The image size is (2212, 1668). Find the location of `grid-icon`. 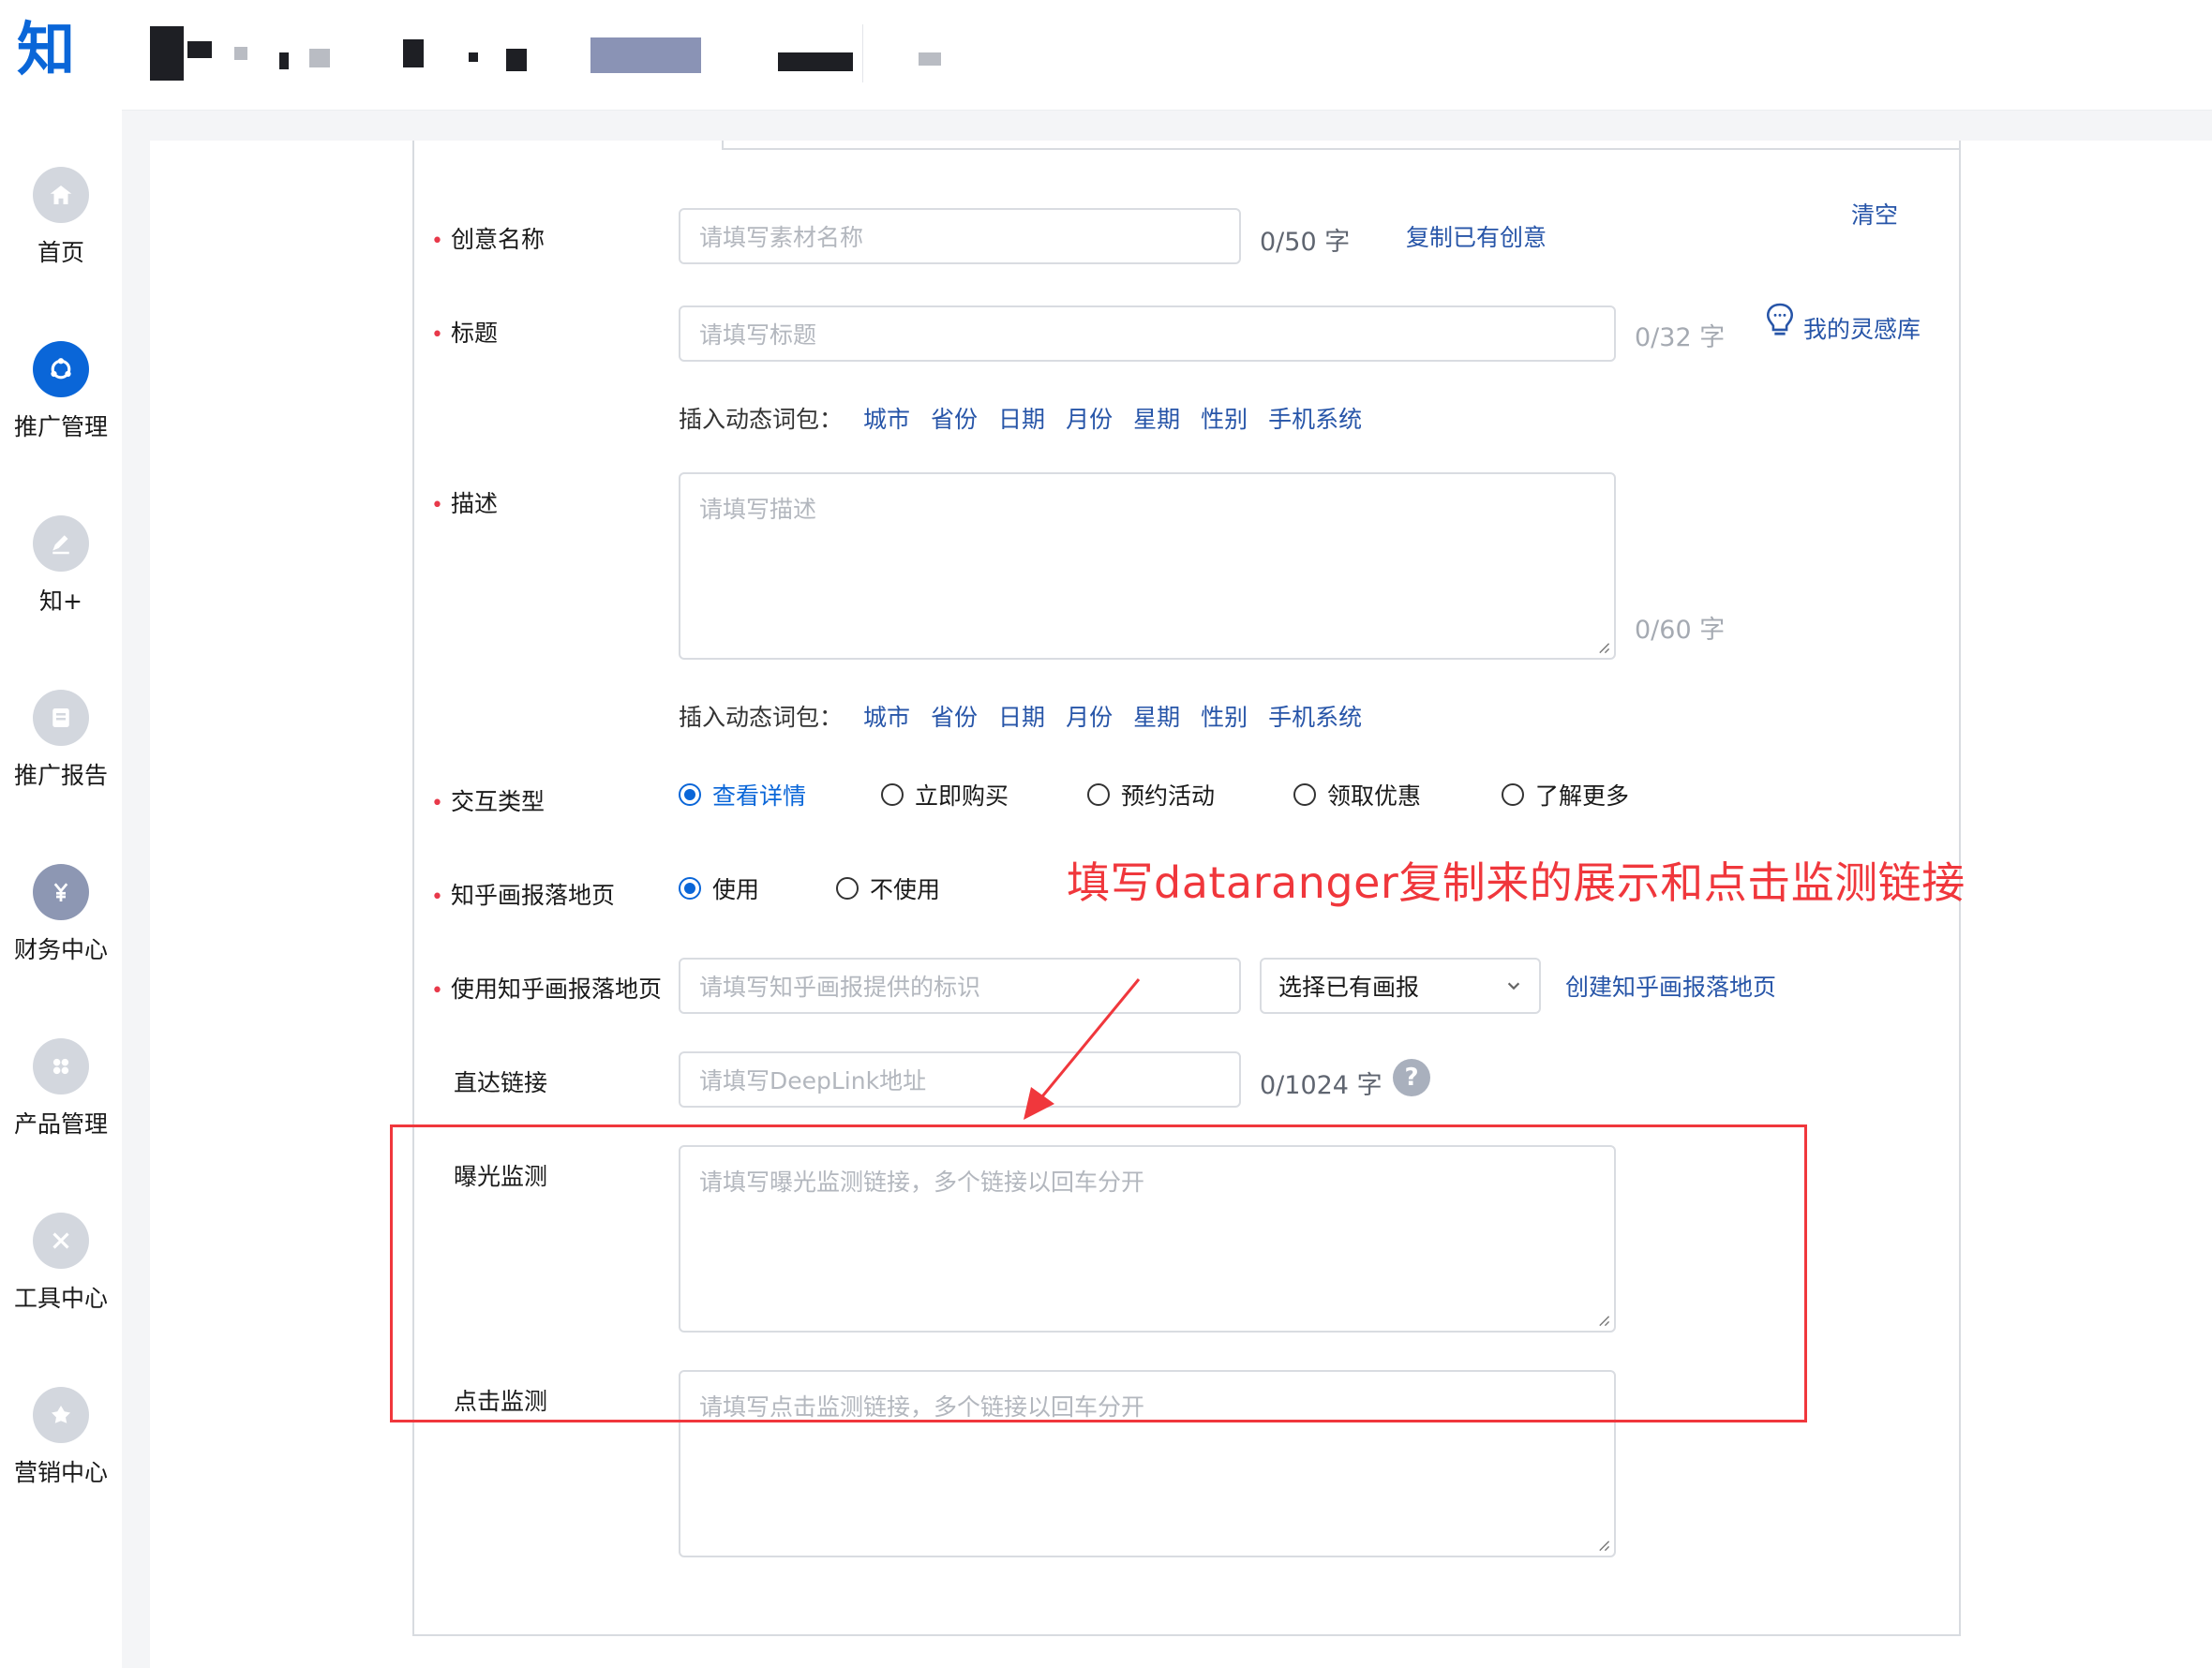

grid-icon is located at coordinates (61, 1066).